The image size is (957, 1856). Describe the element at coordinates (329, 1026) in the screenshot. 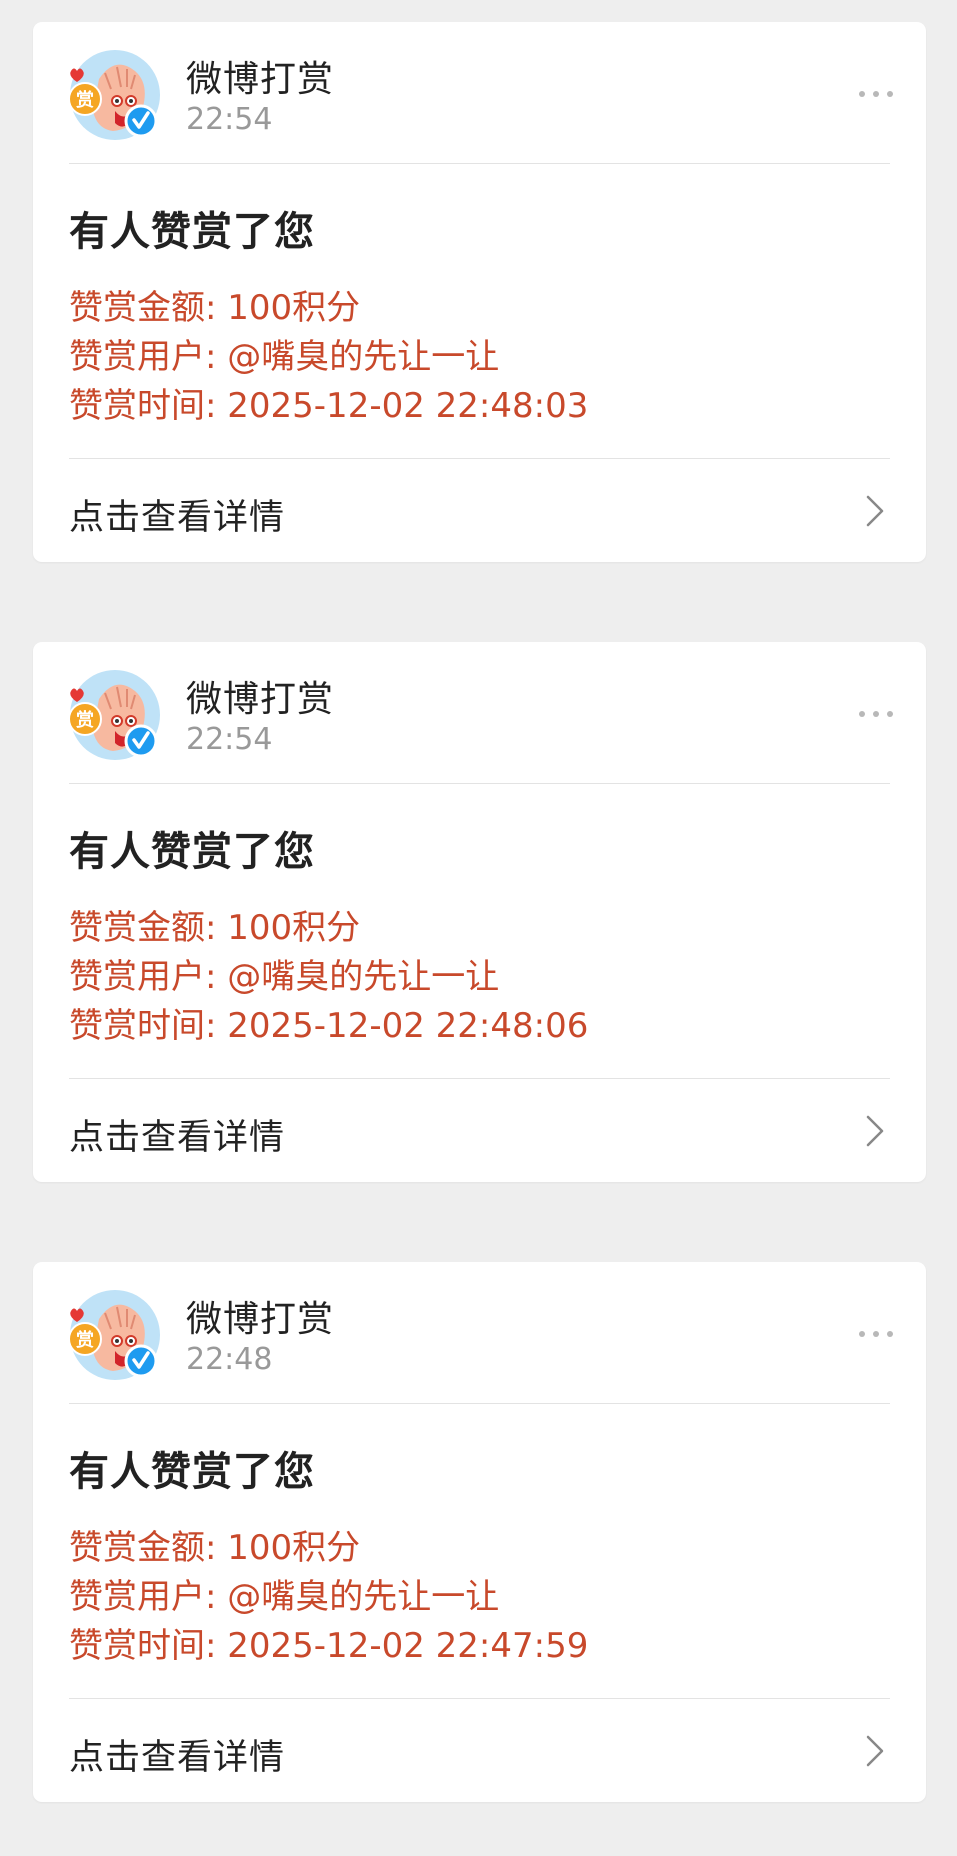

I see `reward-time: 赞赏时间: 2025-12-02 22:48:06` at that location.